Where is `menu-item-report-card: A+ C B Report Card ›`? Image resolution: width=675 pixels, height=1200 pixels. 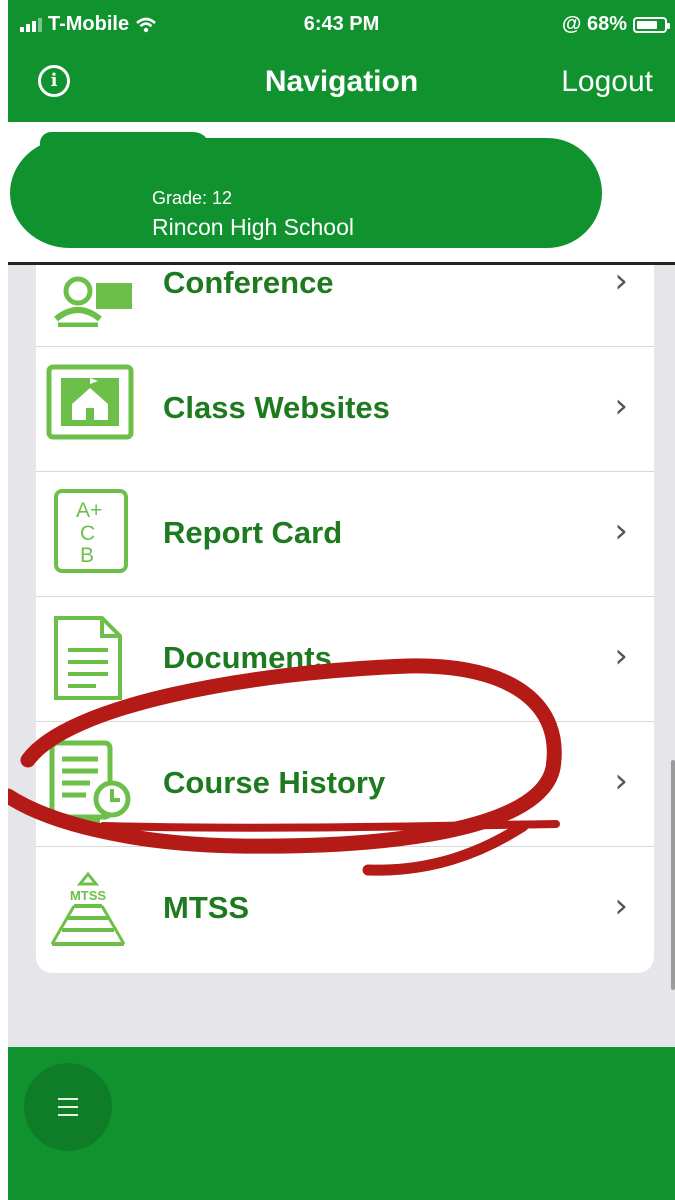 menu-item-report-card: A+ C B Report Card › is located at coordinates (345, 534).